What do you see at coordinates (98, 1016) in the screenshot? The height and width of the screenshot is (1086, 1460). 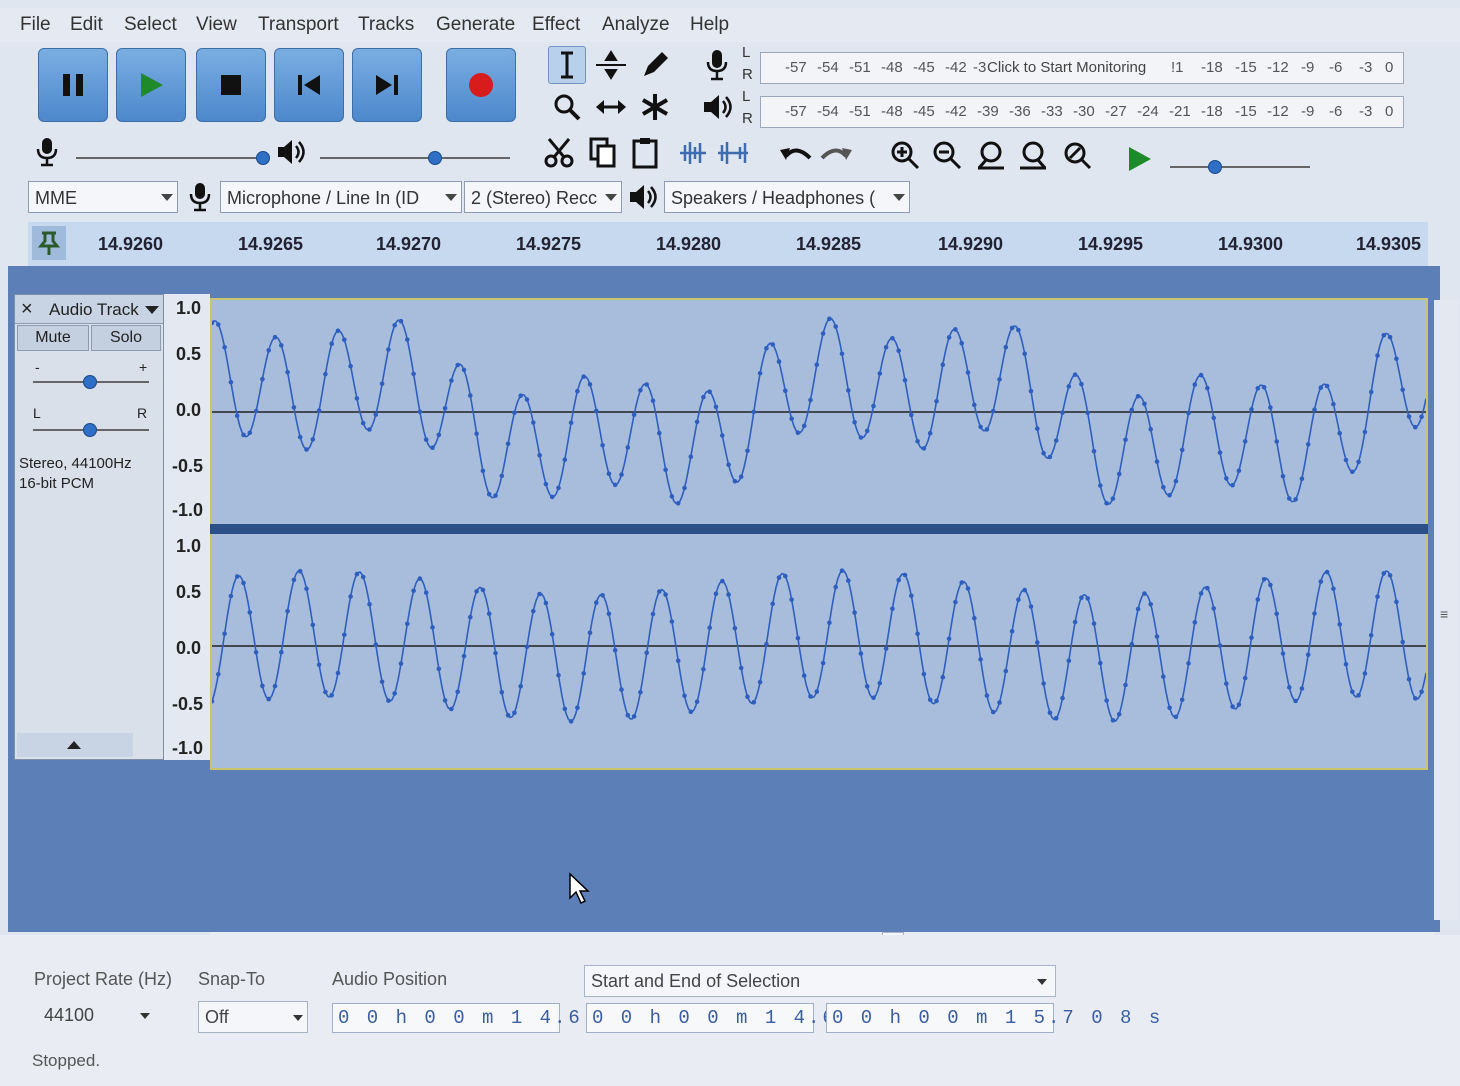 I see `project-rate-select: 44100` at bounding box center [98, 1016].